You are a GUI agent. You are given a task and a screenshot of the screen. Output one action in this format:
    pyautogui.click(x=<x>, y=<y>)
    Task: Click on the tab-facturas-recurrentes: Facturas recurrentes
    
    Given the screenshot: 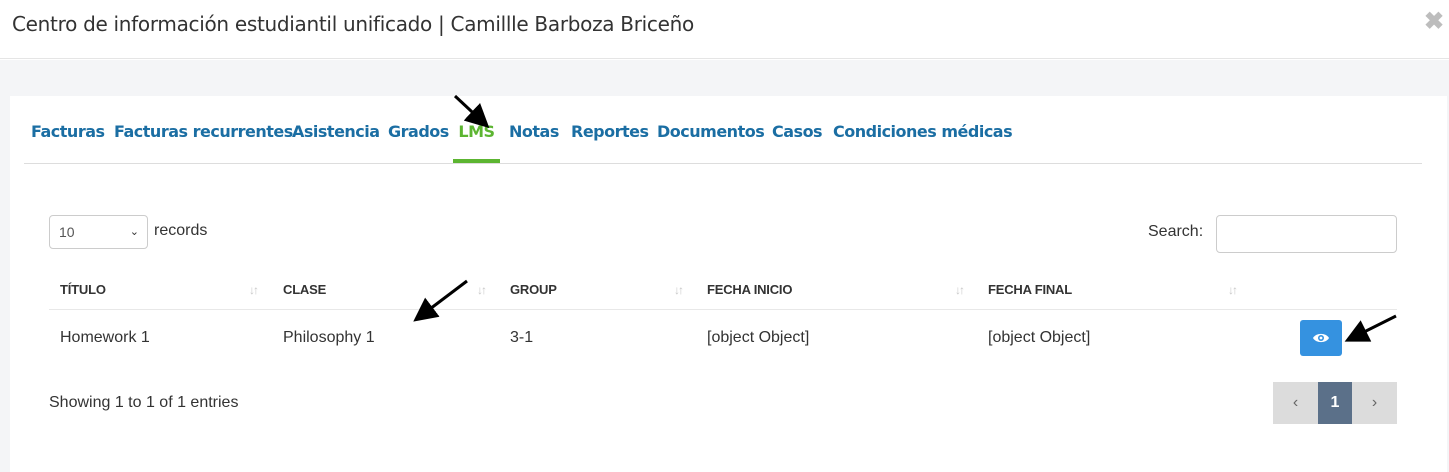 What is the action you would take?
    pyautogui.click(x=203, y=136)
    